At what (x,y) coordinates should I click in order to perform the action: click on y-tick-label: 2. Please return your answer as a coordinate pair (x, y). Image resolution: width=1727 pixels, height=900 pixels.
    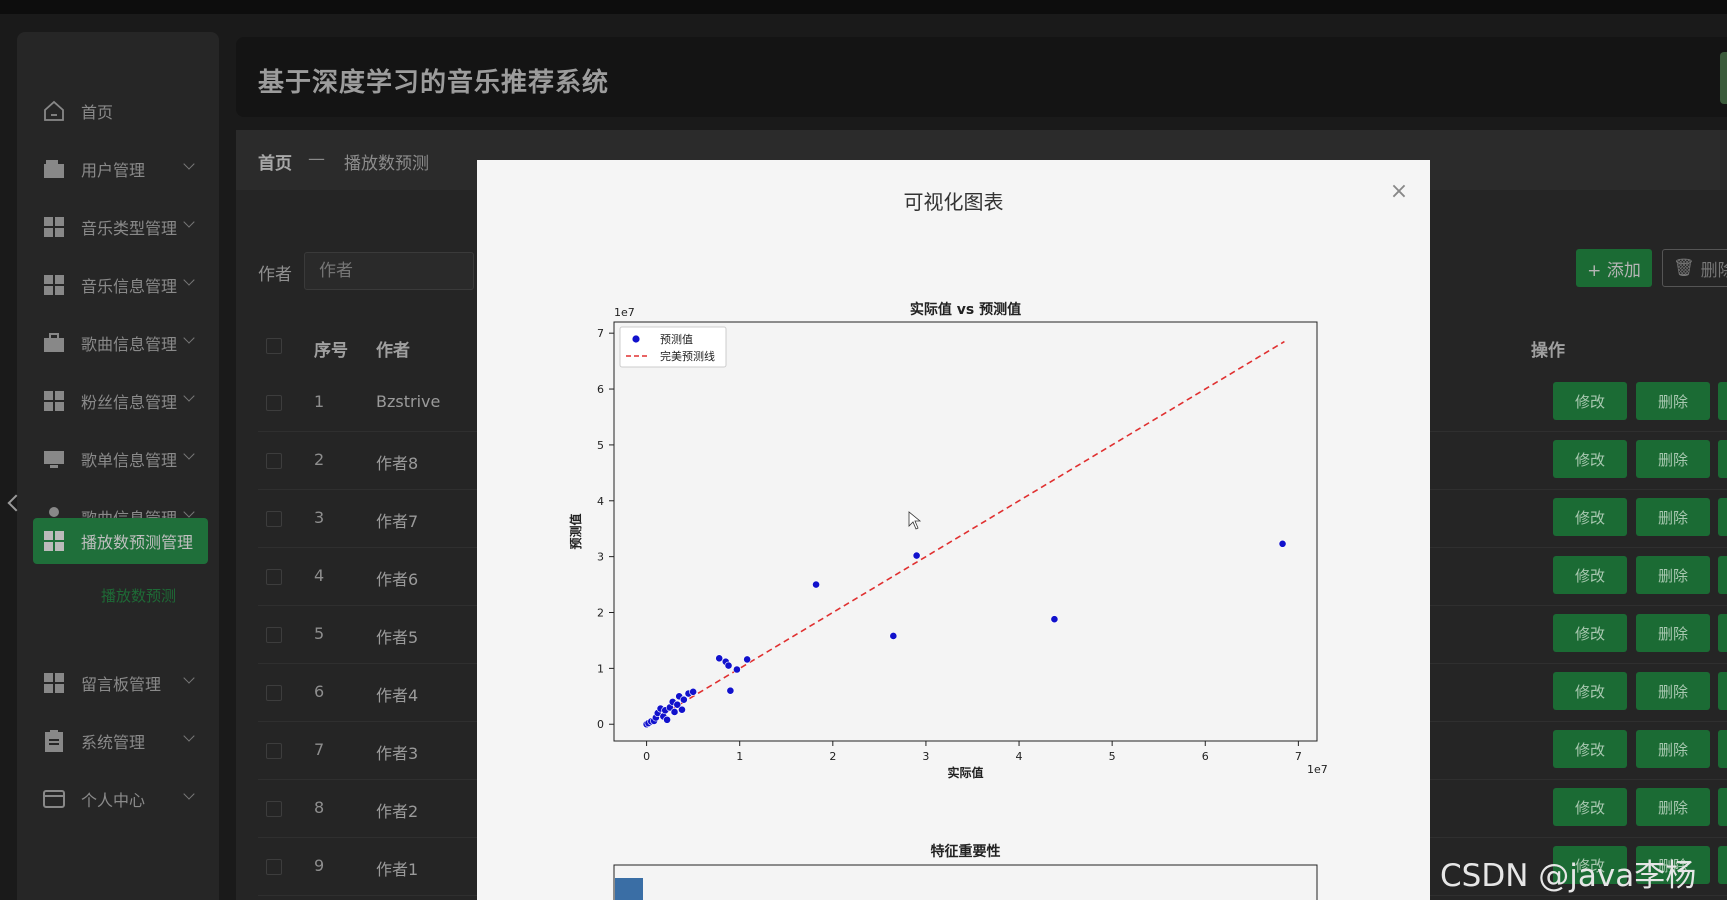
    Looking at the image, I should click on (600, 613).